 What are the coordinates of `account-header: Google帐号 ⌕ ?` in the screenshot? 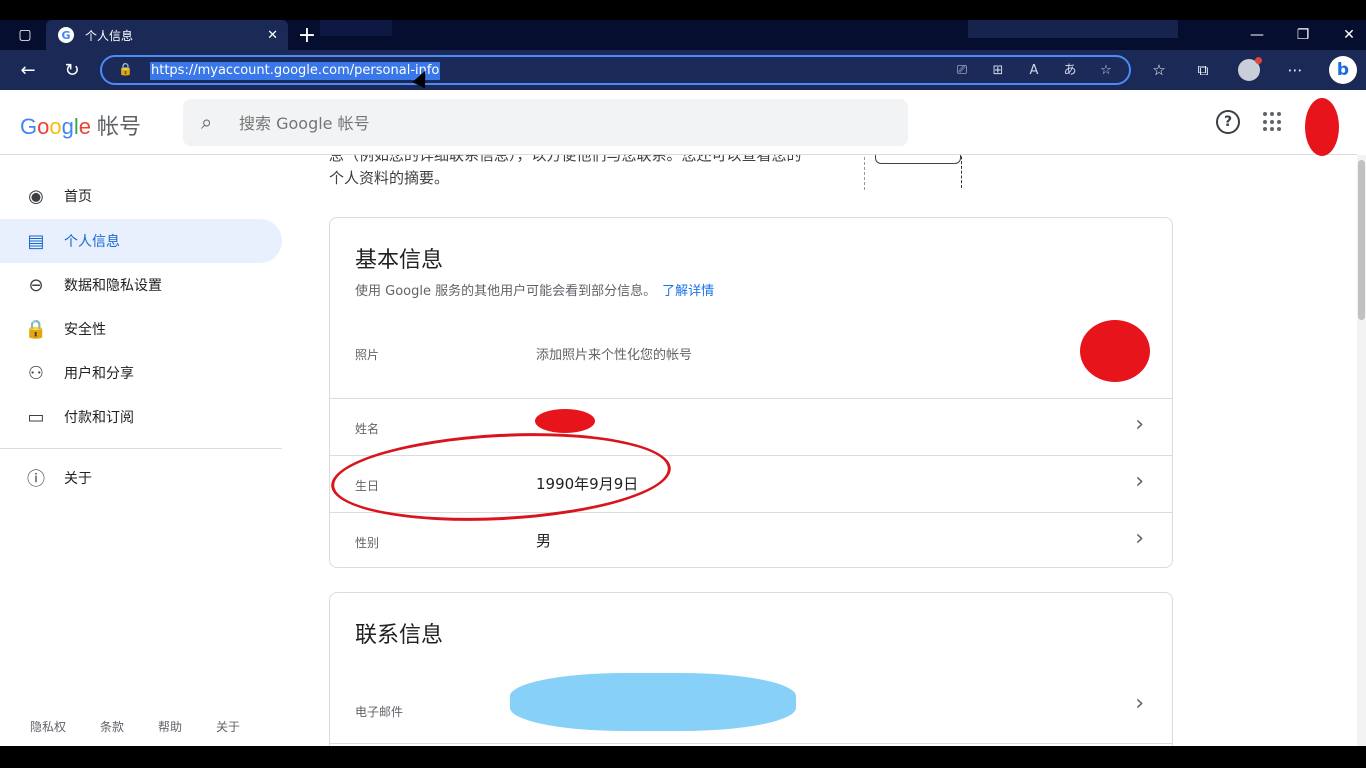 It's located at (678, 123).